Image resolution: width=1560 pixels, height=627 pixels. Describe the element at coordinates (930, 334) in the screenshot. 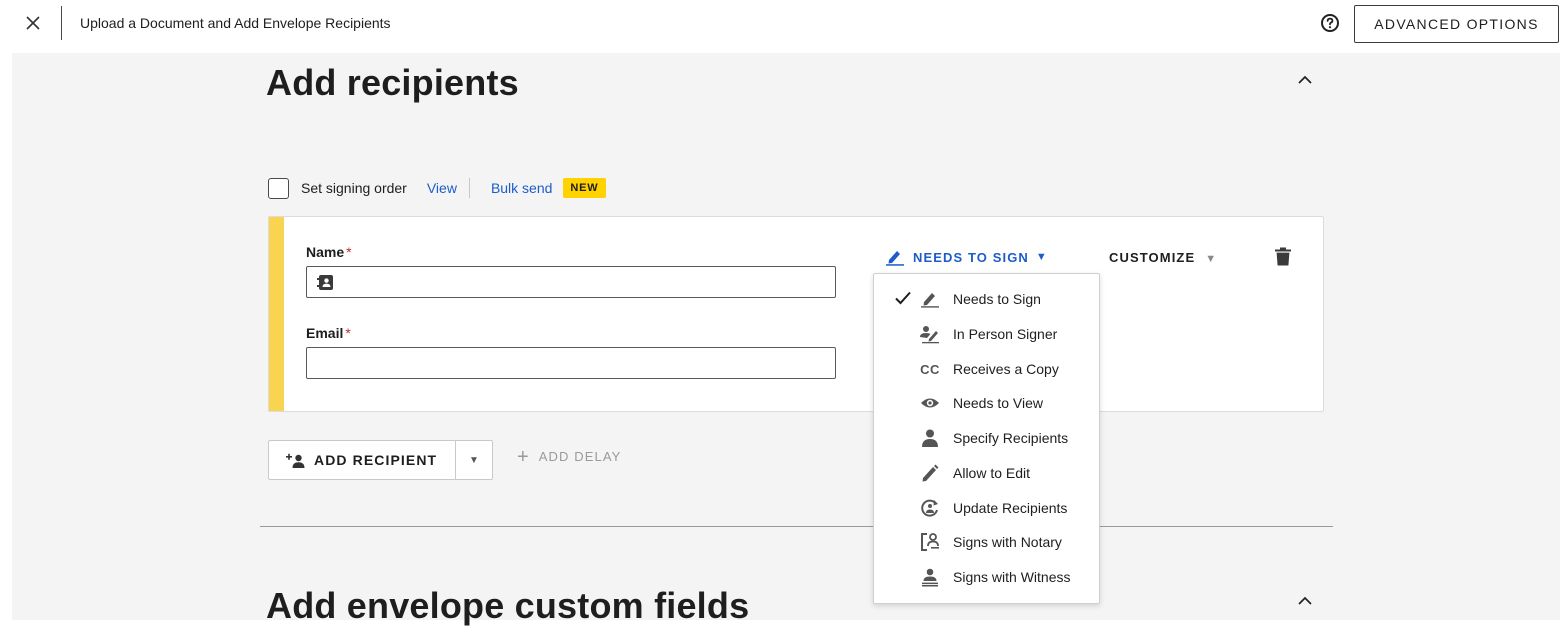

I see `in-person-signer-icon` at that location.